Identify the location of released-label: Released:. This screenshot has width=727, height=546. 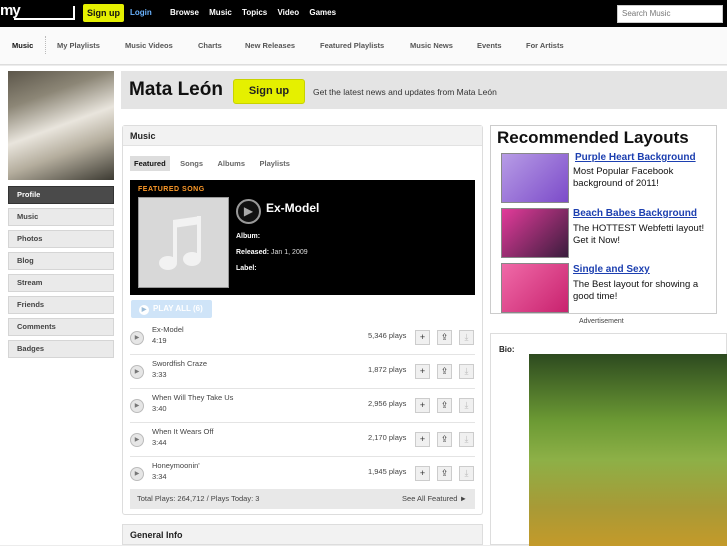
(253, 252).